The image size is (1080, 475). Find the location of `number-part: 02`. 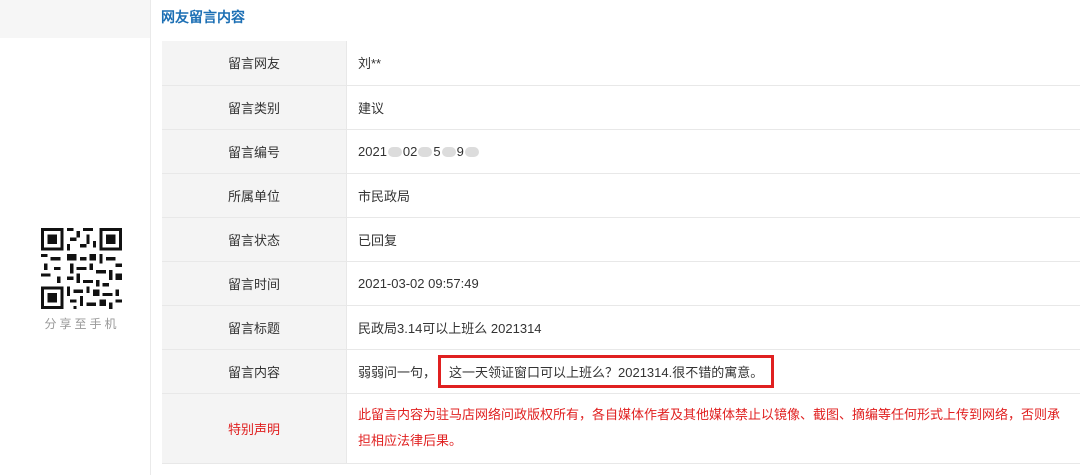

number-part: 02 is located at coordinates (410, 151).